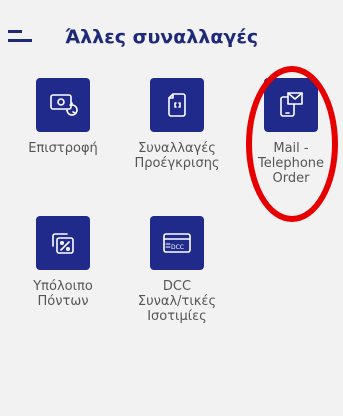  I want to click on preauth-icon, so click(177, 105).